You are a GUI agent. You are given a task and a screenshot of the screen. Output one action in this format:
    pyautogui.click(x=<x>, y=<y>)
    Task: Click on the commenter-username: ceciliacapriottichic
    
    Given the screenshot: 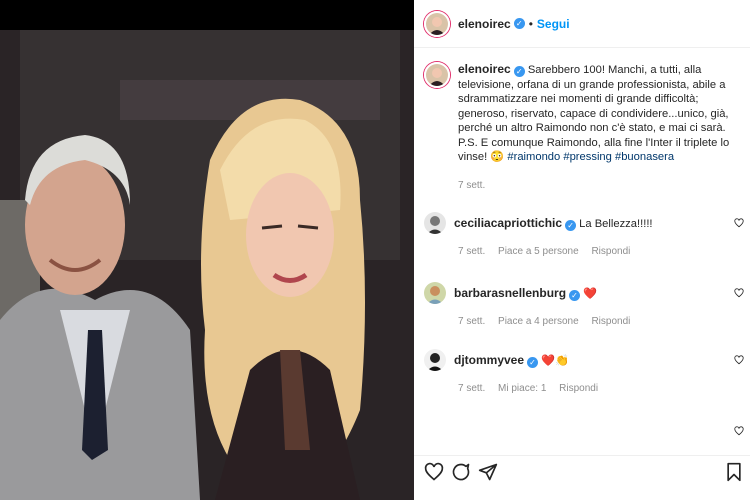 What is the action you would take?
    pyautogui.click(x=508, y=223)
    